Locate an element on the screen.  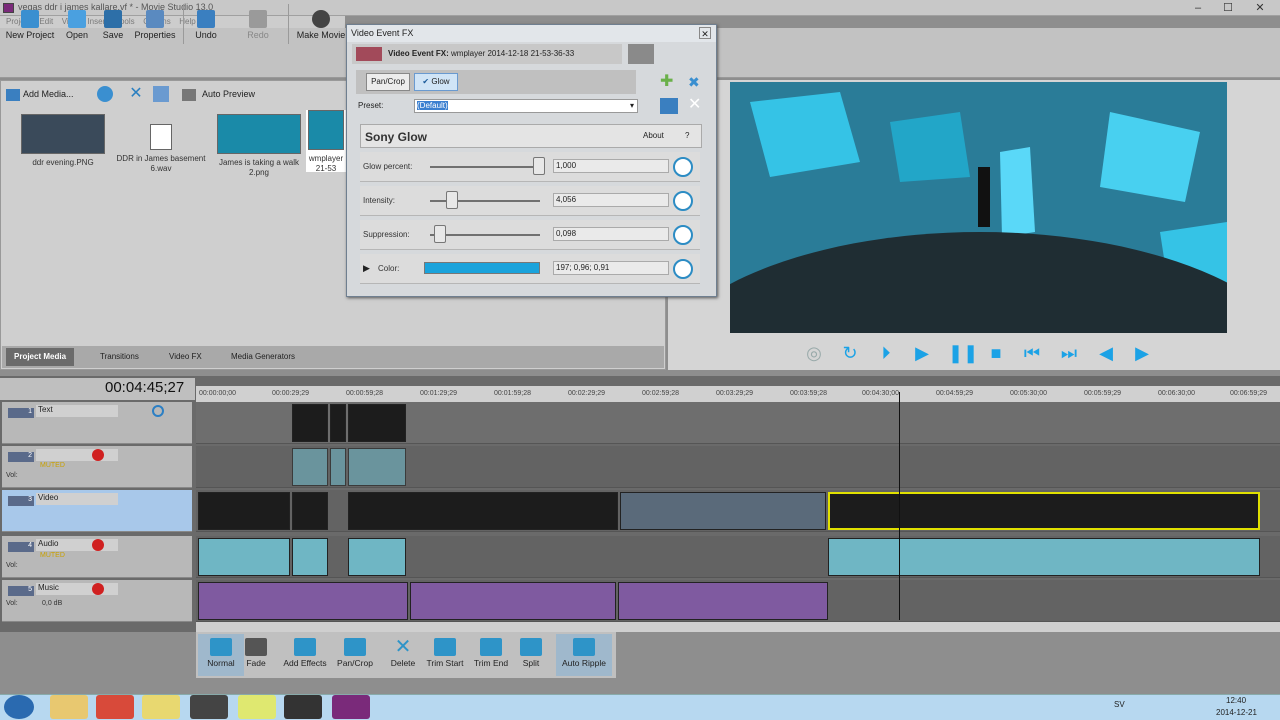
track-header-video: 3 Video is located at coordinates (97, 511).